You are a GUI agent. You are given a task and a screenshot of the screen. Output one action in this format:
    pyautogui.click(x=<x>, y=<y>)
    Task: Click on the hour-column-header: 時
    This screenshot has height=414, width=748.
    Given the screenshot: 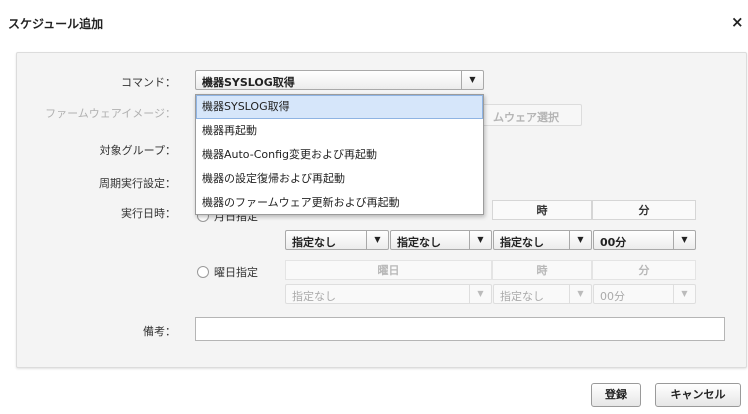 What is the action you would take?
    pyautogui.click(x=542, y=210)
    